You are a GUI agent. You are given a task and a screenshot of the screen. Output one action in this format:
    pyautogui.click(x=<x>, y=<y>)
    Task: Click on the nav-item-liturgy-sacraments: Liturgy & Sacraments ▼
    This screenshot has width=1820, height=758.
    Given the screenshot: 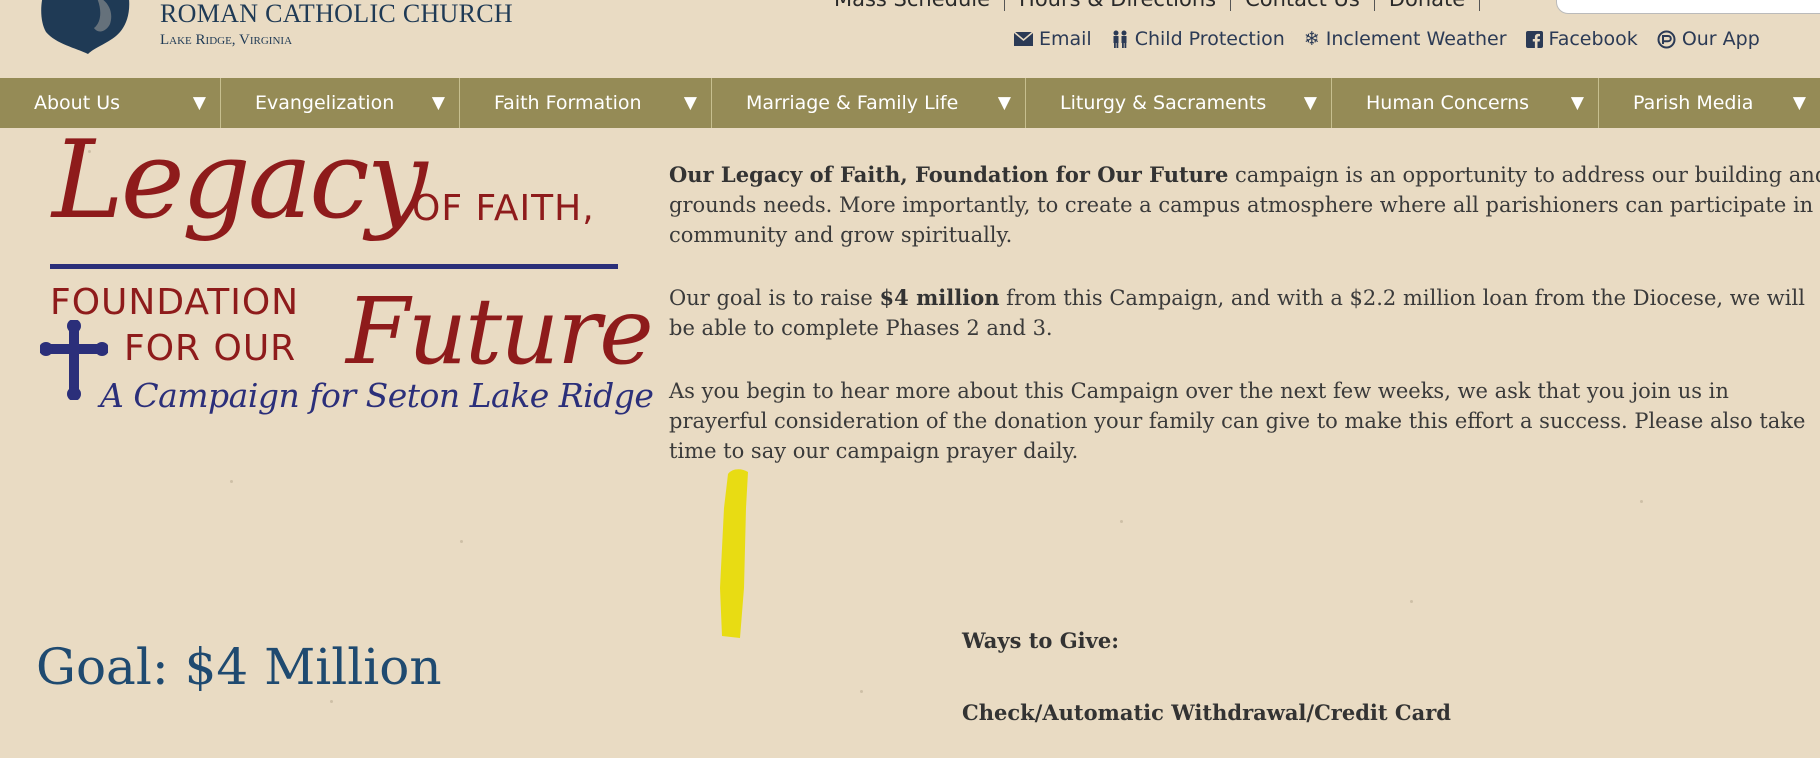 What is the action you would take?
    pyautogui.click(x=1179, y=103)
    